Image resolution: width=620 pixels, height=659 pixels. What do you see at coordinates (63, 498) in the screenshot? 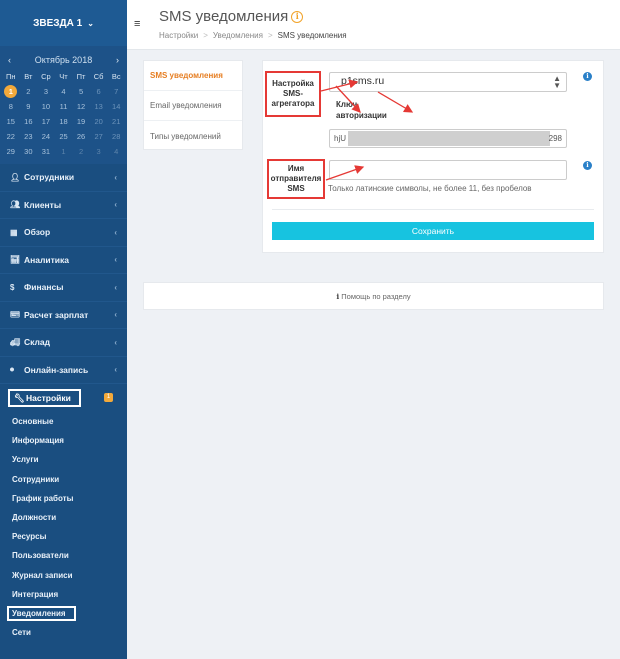
I see `submenu-item: График работы` at bounding box center [63, 498].